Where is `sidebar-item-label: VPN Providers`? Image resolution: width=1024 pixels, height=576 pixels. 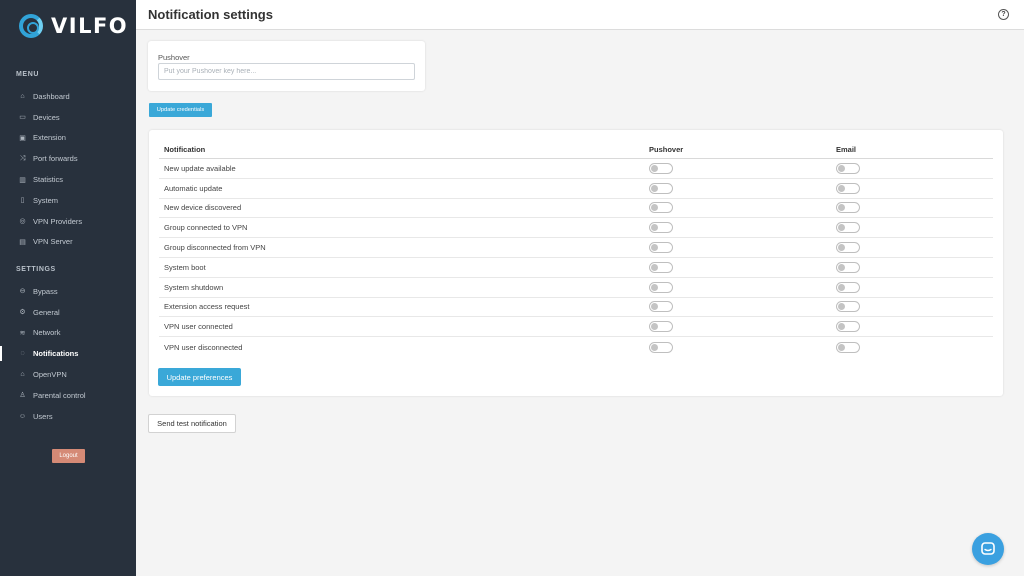
sidebar-item-label: VPN Providers is located at coordinates (58, 221).